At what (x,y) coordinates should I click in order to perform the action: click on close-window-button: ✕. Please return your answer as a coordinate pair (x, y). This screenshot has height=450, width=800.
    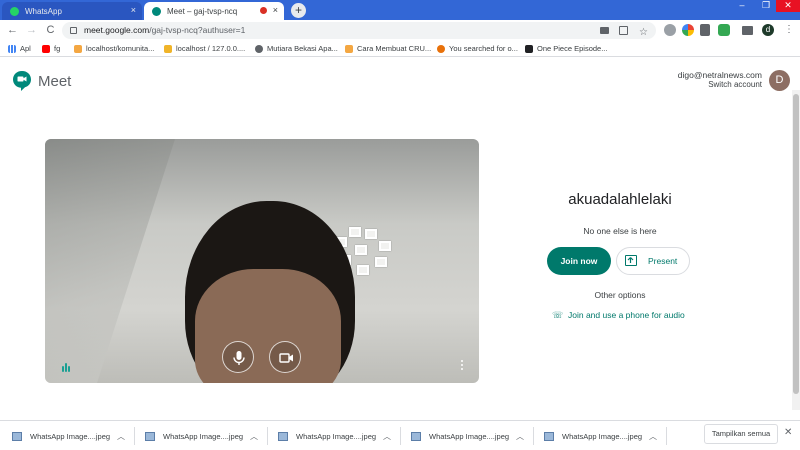
    Looking at the image, I should click on (788, 6).